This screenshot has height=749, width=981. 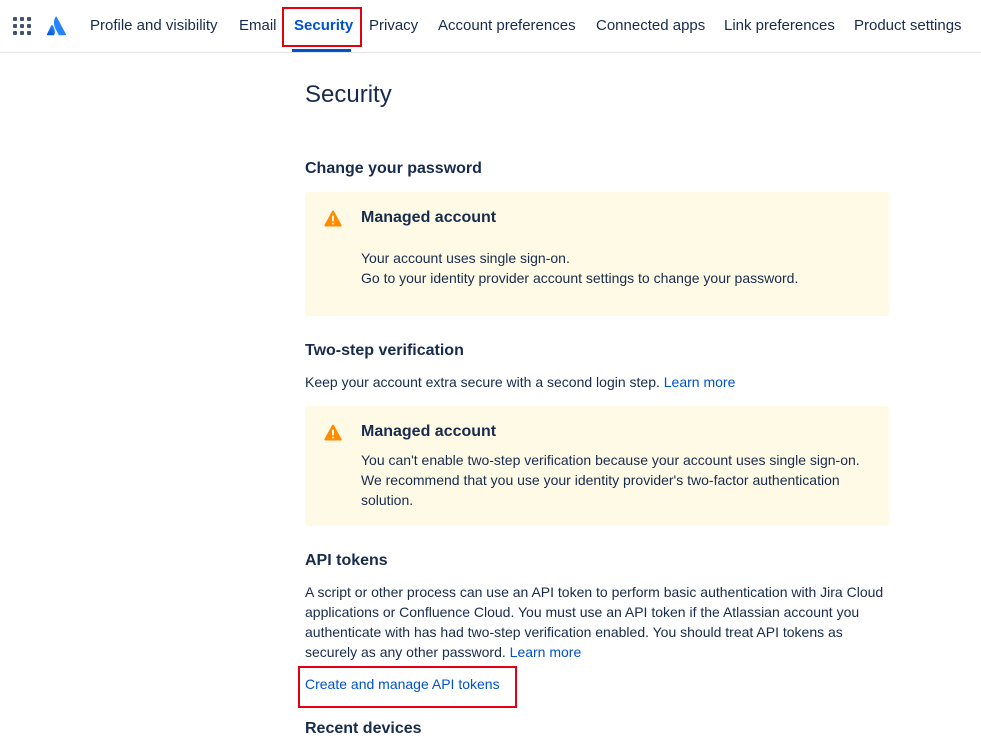 I want to click on page-title: Security, so click(x=348, y=94).